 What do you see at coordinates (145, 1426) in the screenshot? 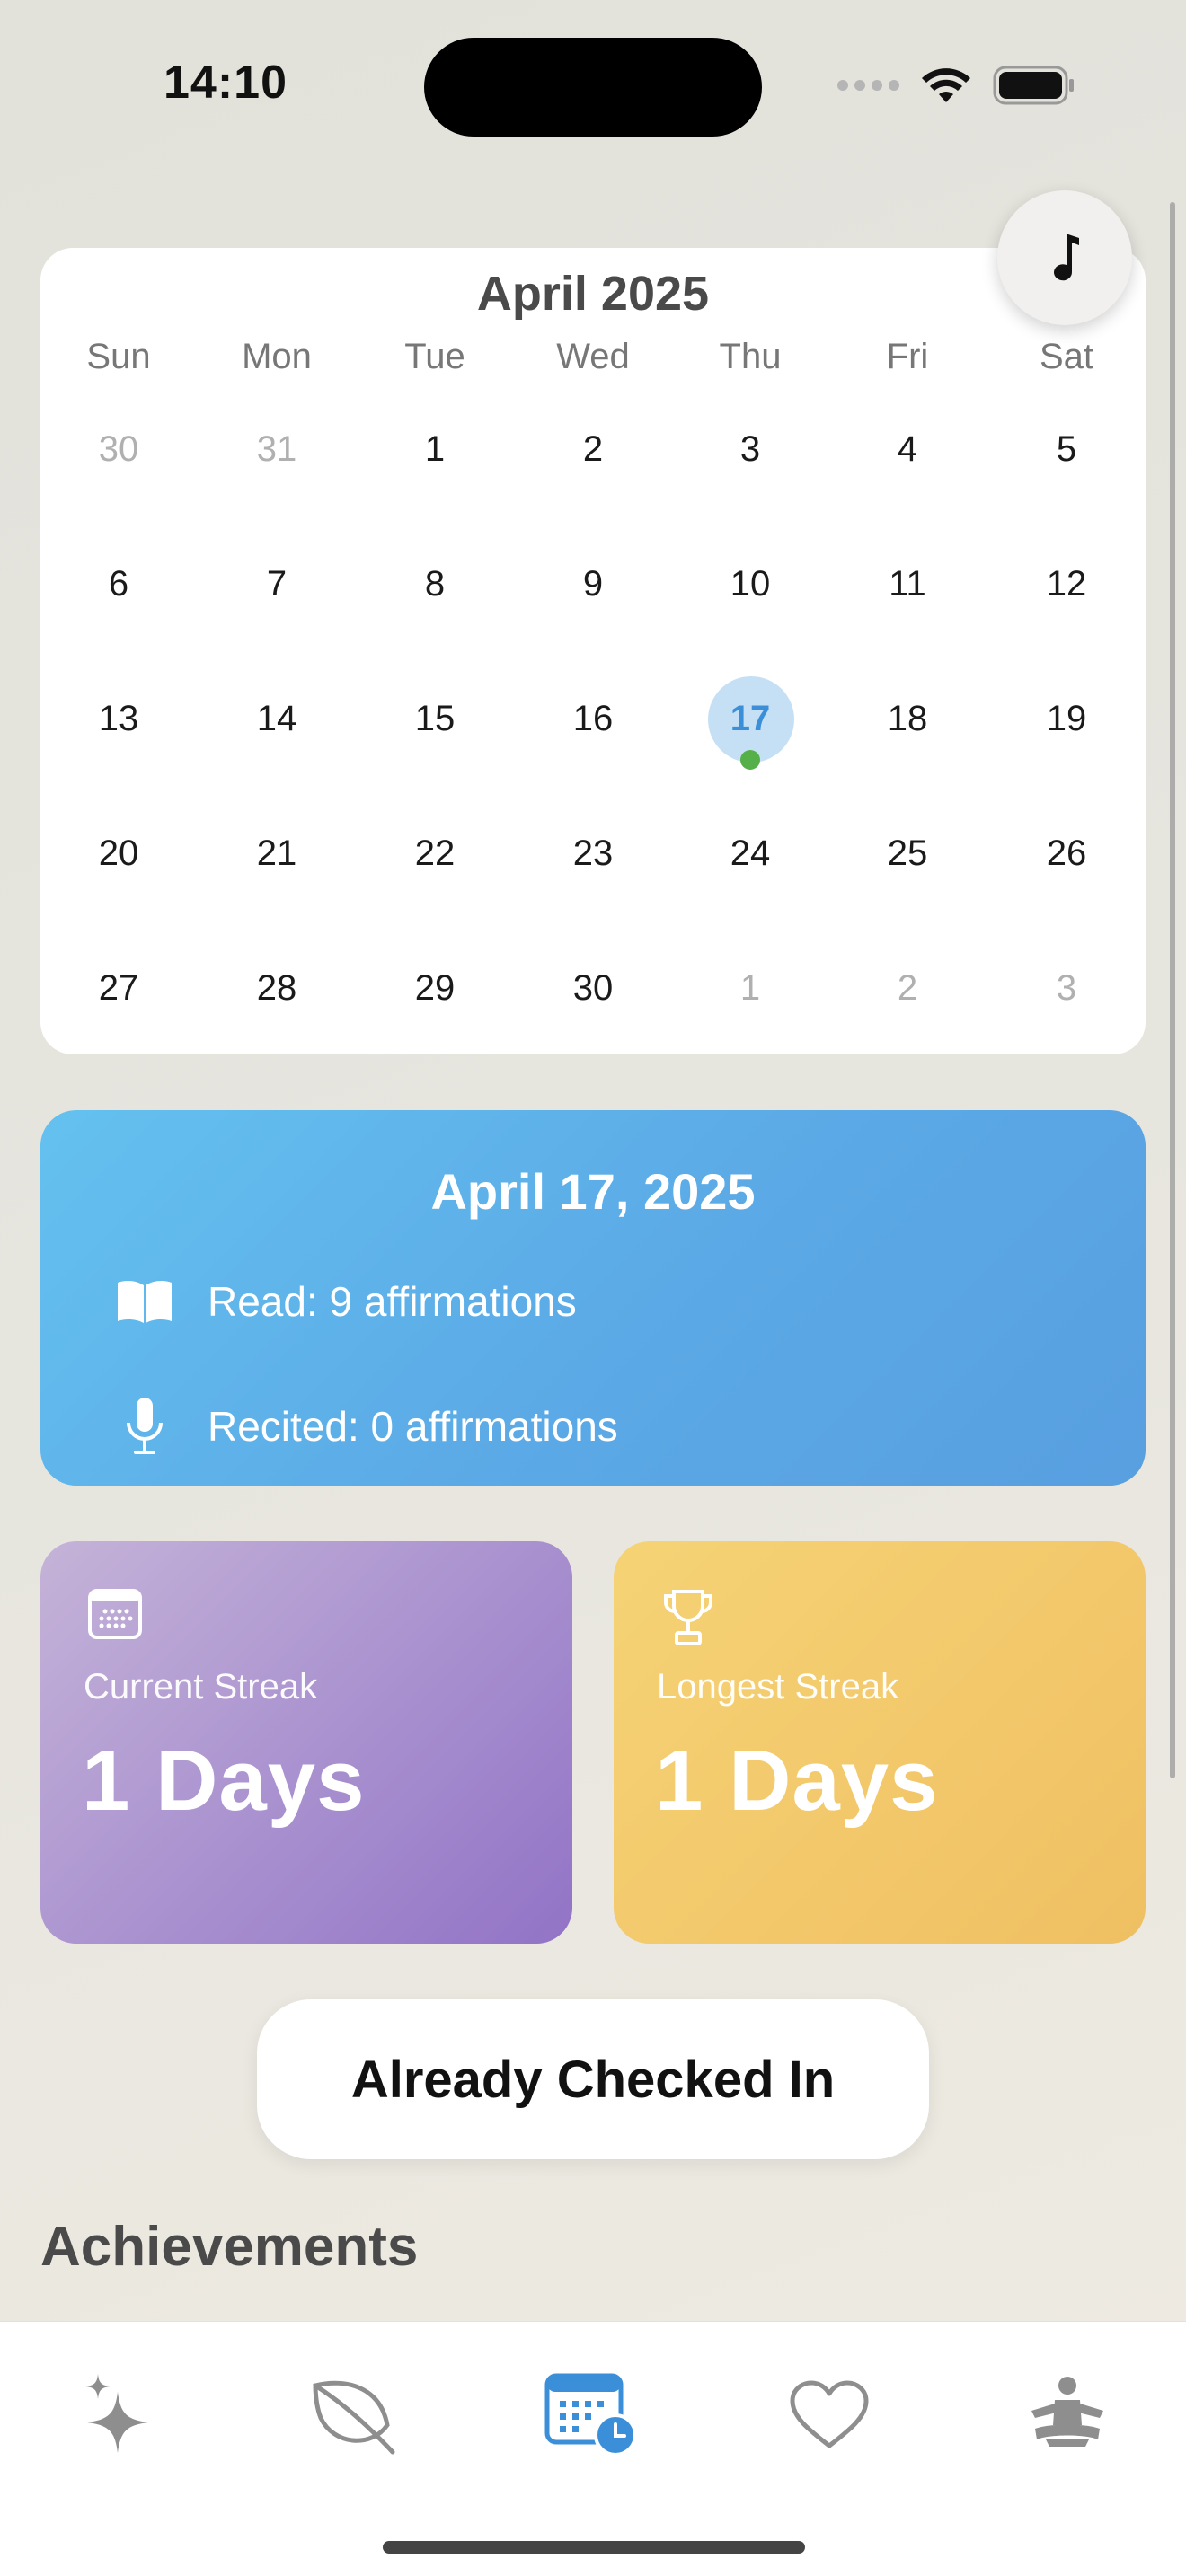
I see `microphone-icon` at bounding box center [145, 1426].